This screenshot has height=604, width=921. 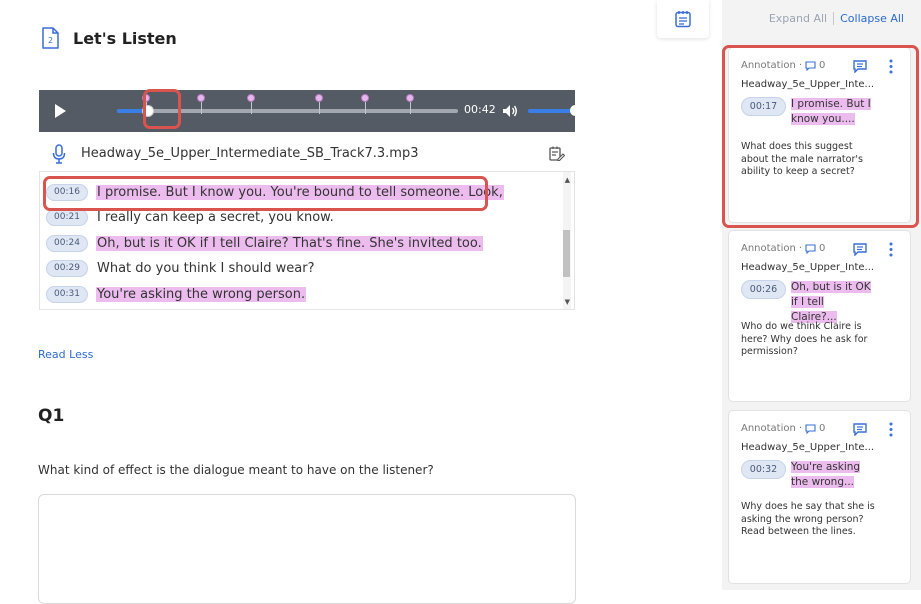 What do you see at coordinates (147, 111) in the screenshot?
I see `seek-thumb` at bounding box center [147, 111].